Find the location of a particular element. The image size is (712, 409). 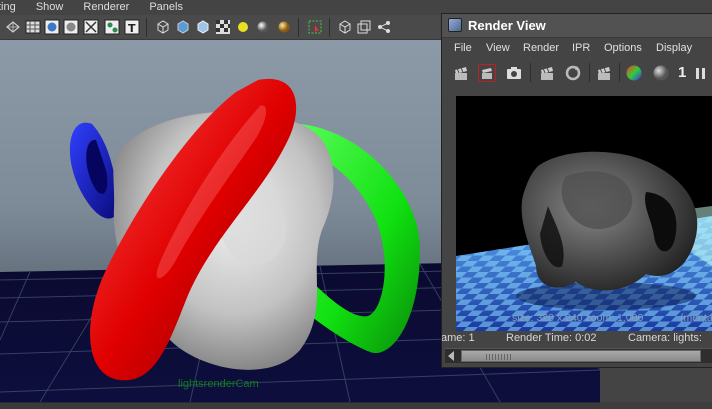

wire-cube-icon is located at coordinates (163, 27).